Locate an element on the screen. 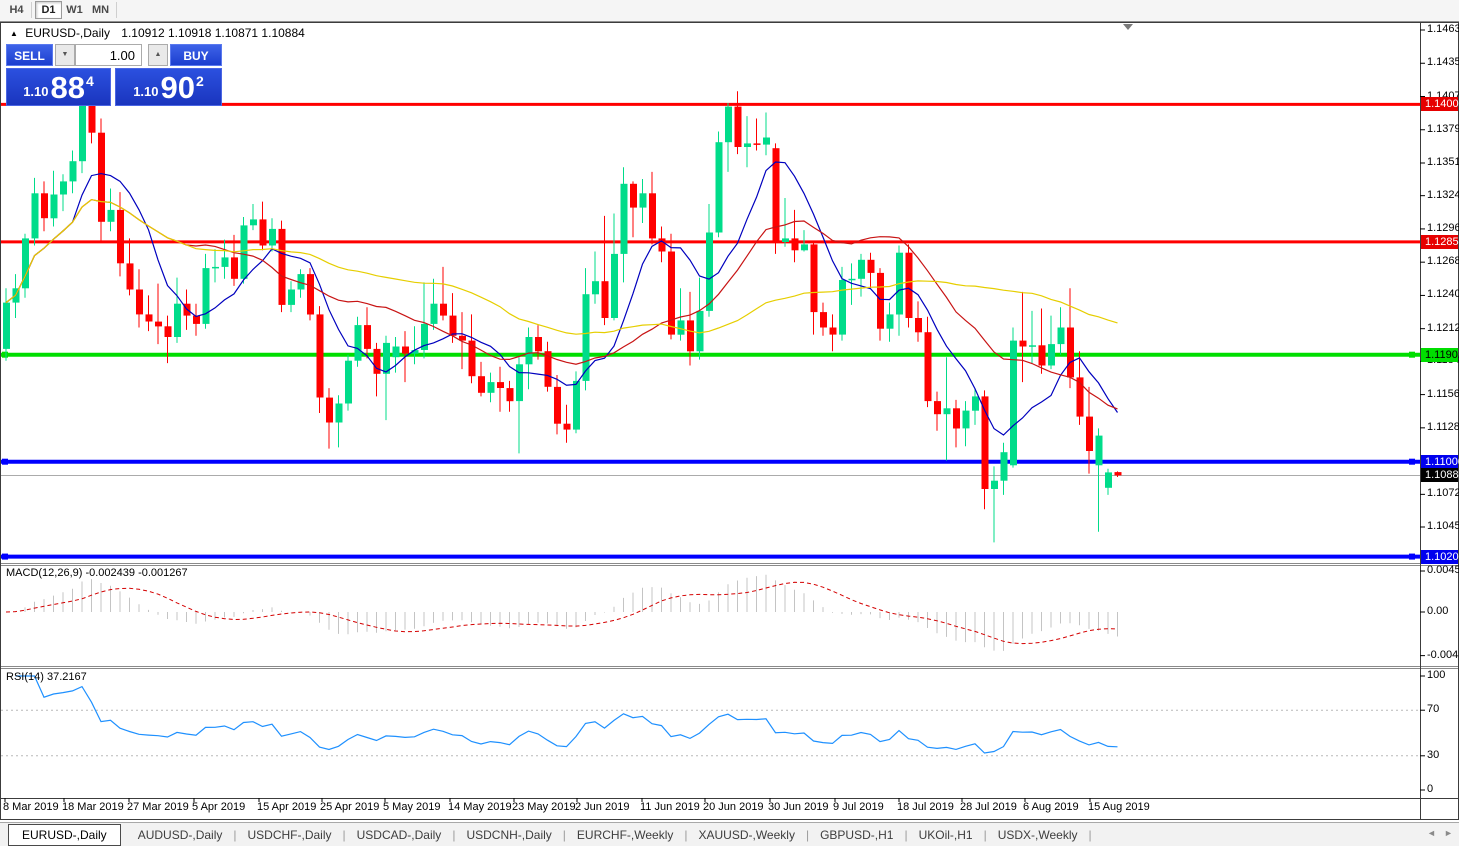 The image size is (1459, 846). scroll-left-icon: ◄ is located at coordinates (1431, 833).